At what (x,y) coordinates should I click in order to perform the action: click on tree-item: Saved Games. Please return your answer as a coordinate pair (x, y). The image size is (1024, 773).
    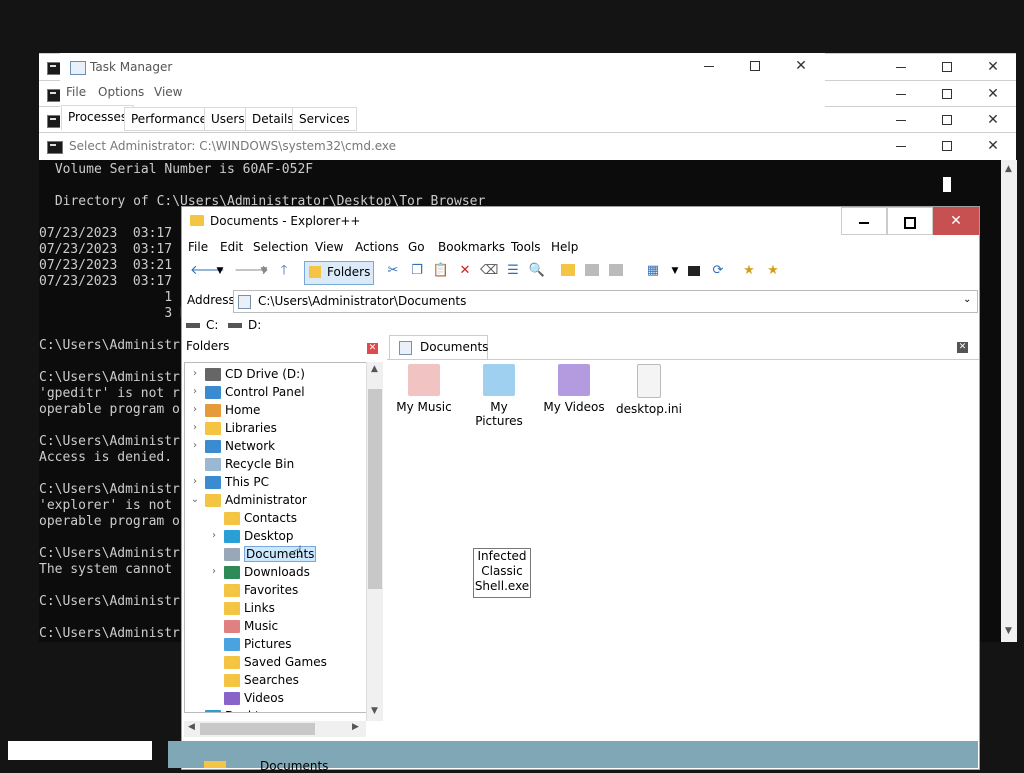
    Looking at the image, I should click on (275, 662).